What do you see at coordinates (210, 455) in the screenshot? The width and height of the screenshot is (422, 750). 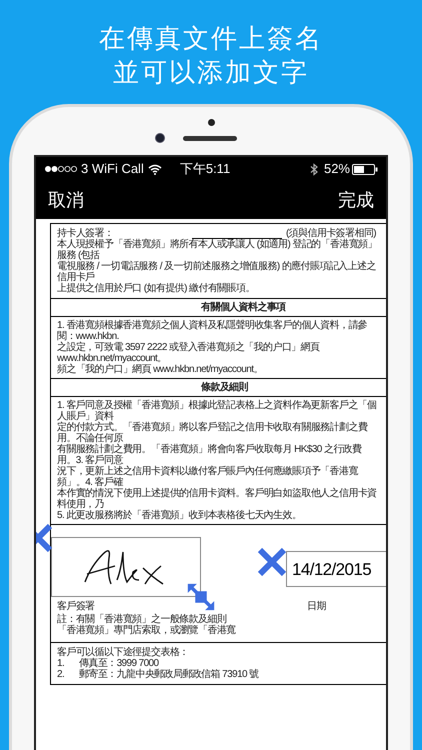 I see `document-text: 有關服務計劃之費用。「香港寬頻」將會向客戶收取每月 HK$30 之行政費用。3. 客戶同意` at bounding box center [210, 455].